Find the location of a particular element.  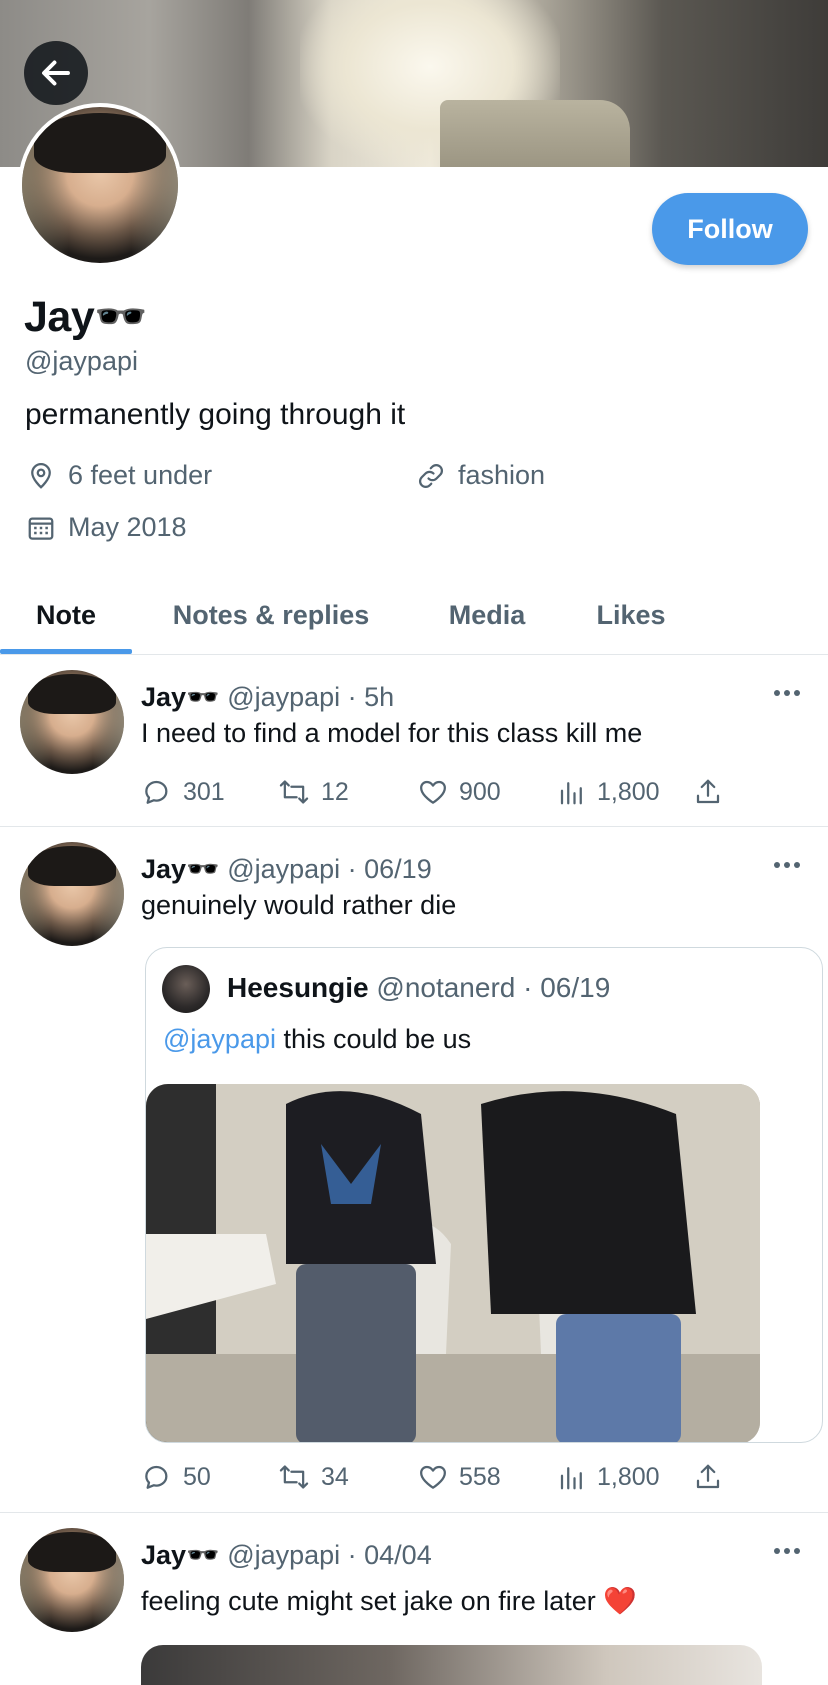

calendar-icon is located at coordinates (41, 528).